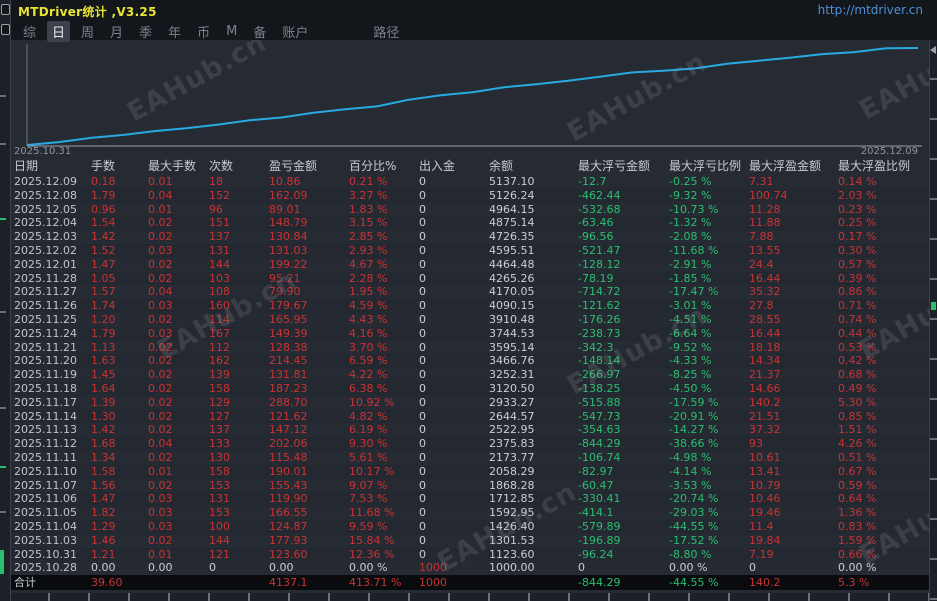 This screenshot has width=937, height=601. Describe the element at coordinates (288, 444) in the screenshot. I see `cell-profit: 202.06` at that location.